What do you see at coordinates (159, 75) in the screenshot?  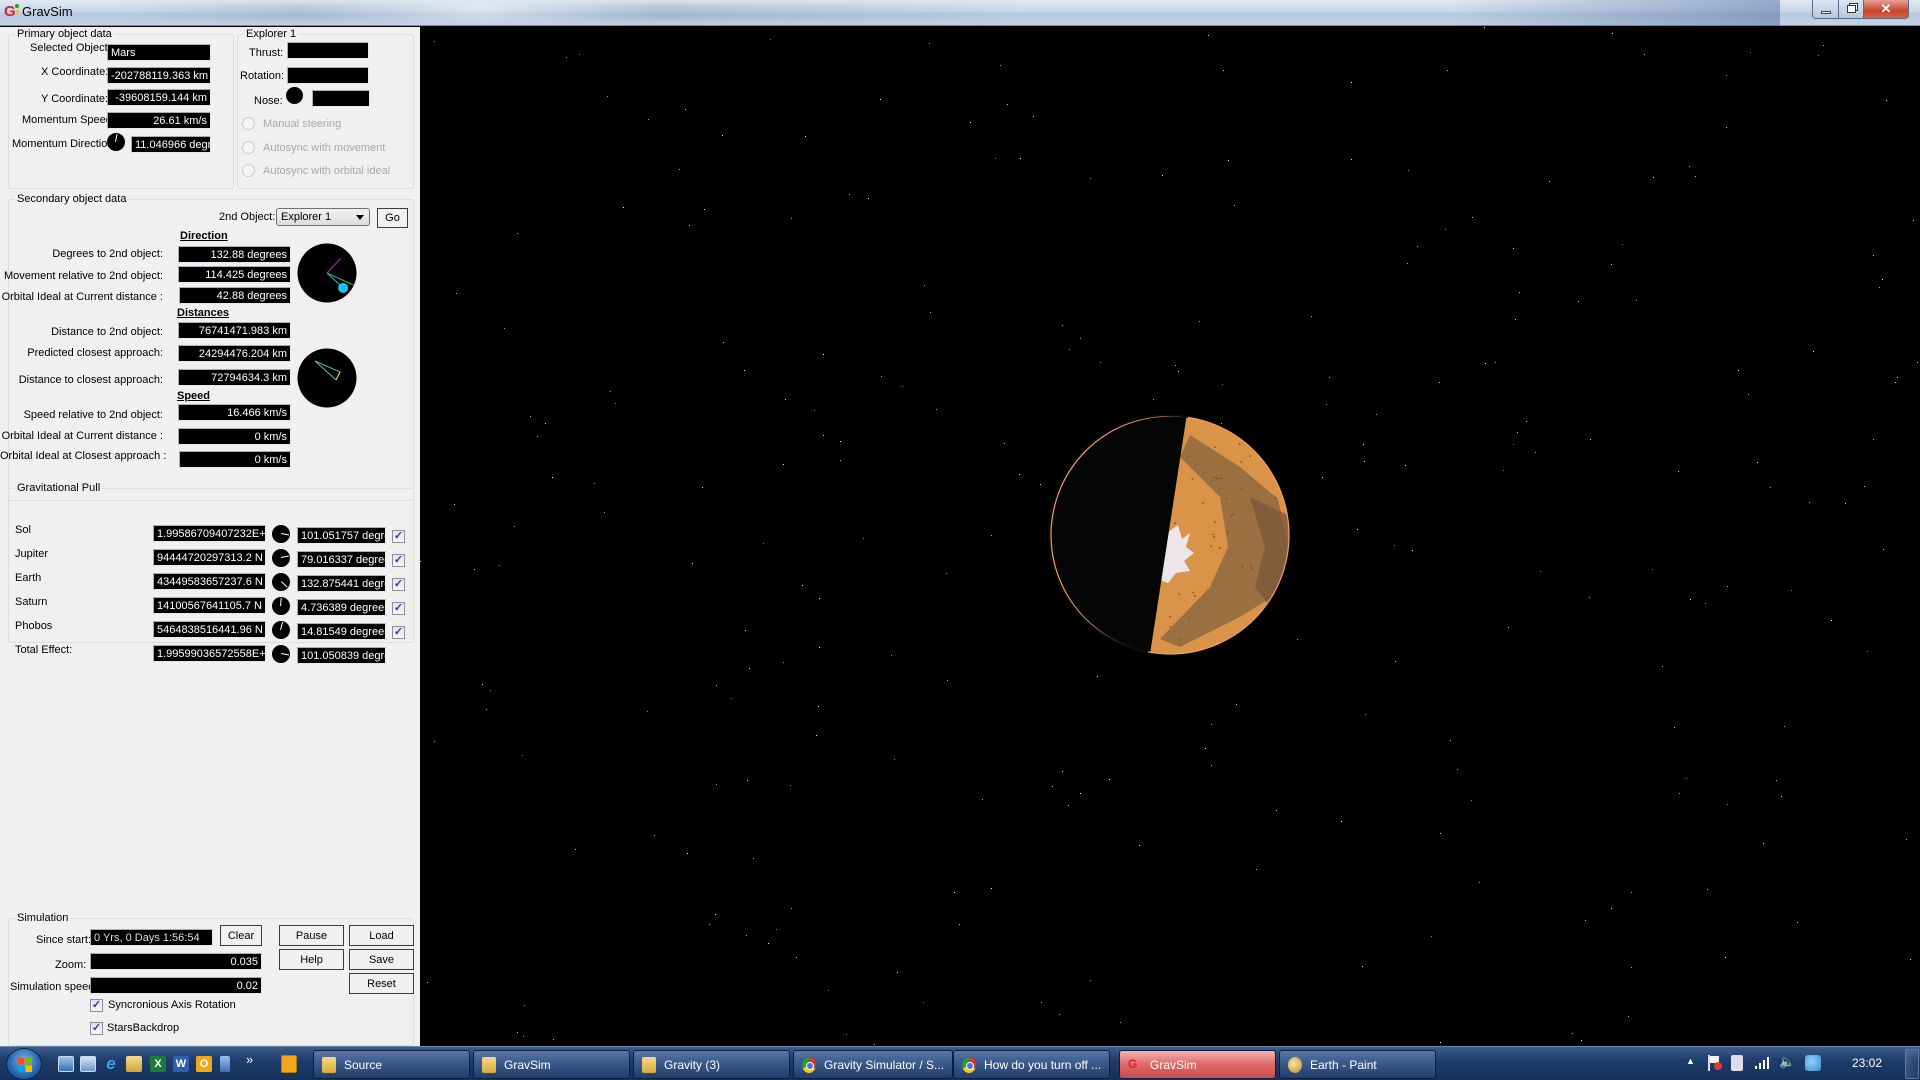 I see `x-coordinate-field: -202788119.363 km` at bounding box center [159, 75].